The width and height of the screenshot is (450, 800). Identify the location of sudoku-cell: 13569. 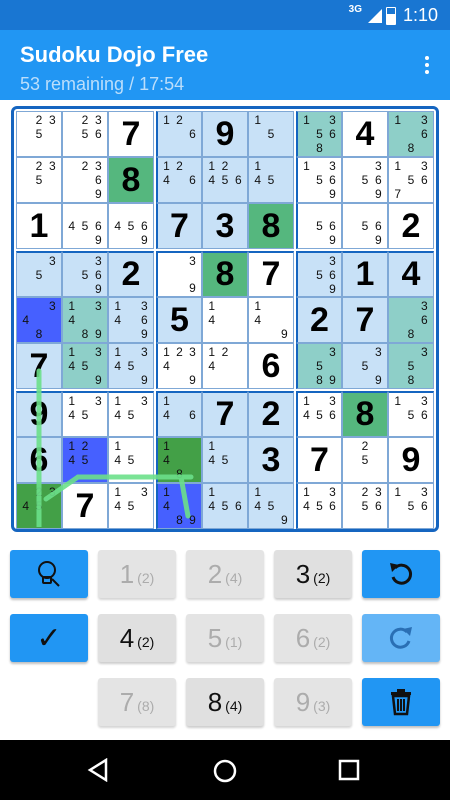
(319, 180).